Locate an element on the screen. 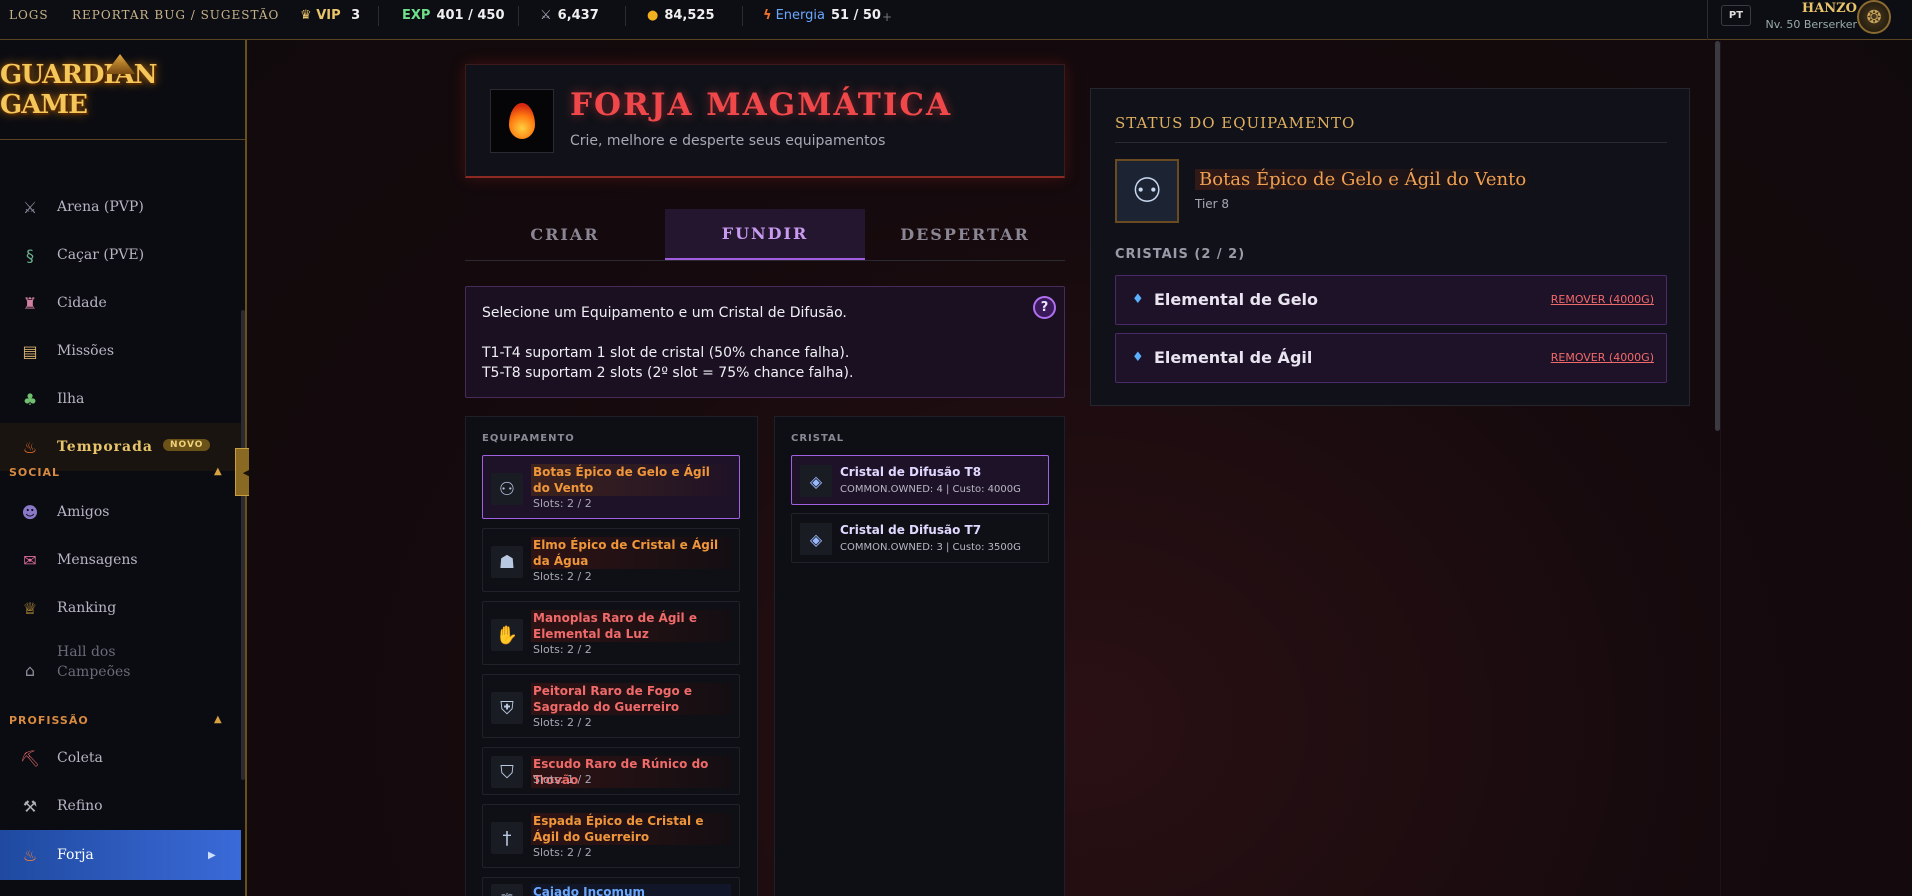 This screenshot has height=896, width=1912. crown-icon: ♛ is located at coordinates (306, 15).